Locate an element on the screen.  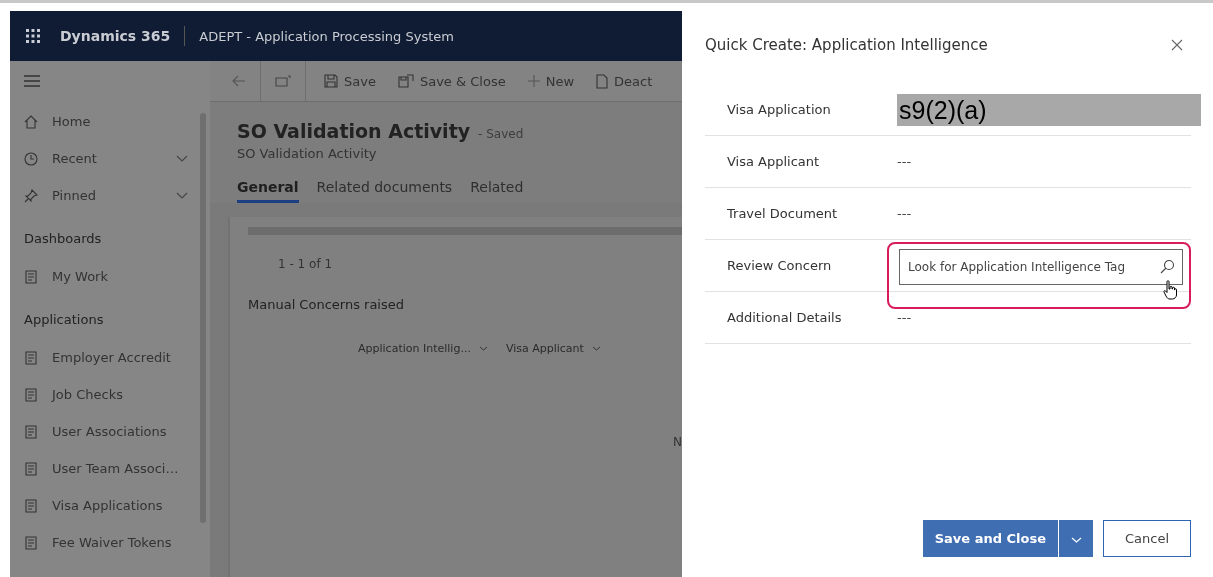
lookup-field: Look for Application Intelligence Tag is located at coordinates (1041, 267).